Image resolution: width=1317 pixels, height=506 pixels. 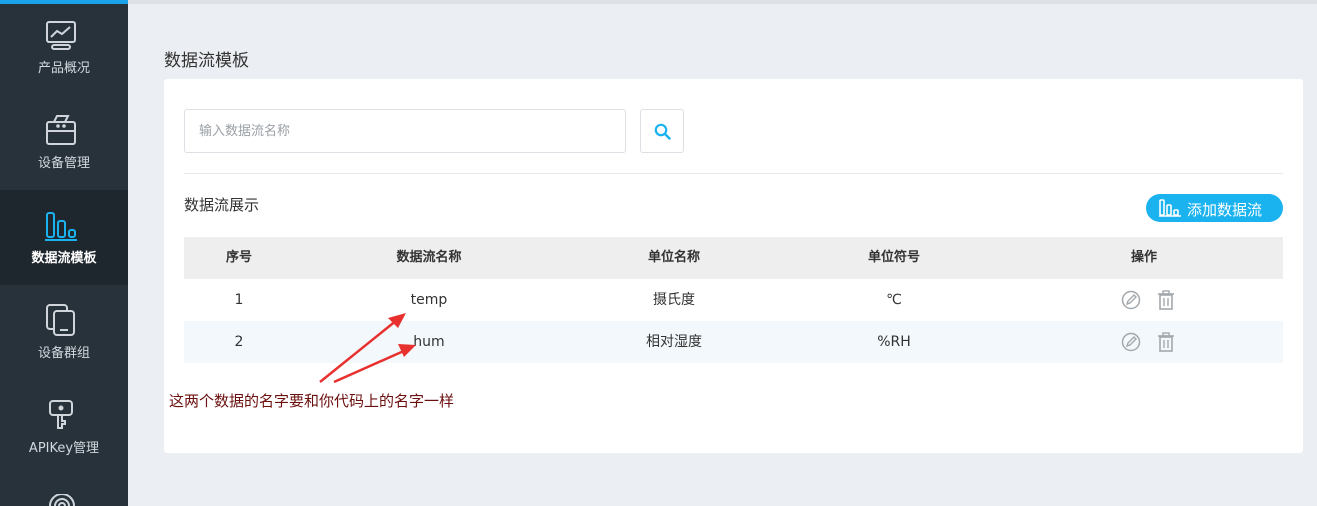 What do you see at coordinates (64, 258) in the screenshot?
I see `sidebar-item-label: 数据流模板` at bounding box center [64, 258].